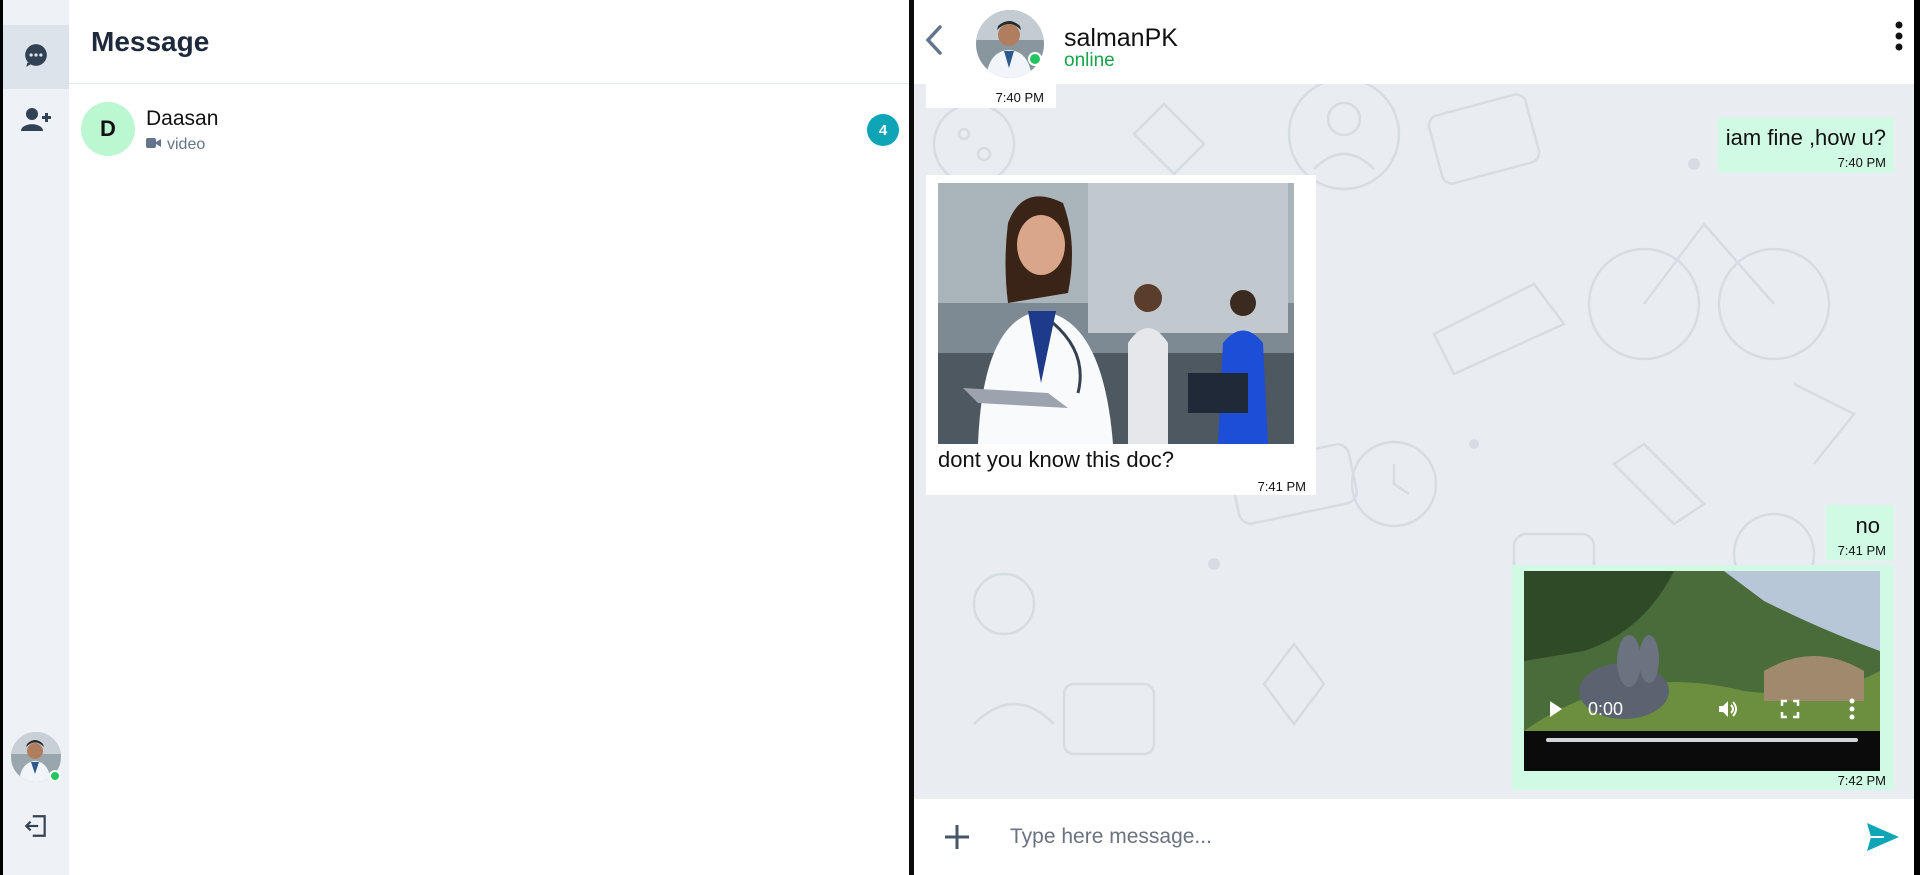 The height and width of the screenshot is (875, 1920). What do you see at coordinates (1728, 711) in the screenshot?
I see `volume-icon` at bounding box center [1728, 711].